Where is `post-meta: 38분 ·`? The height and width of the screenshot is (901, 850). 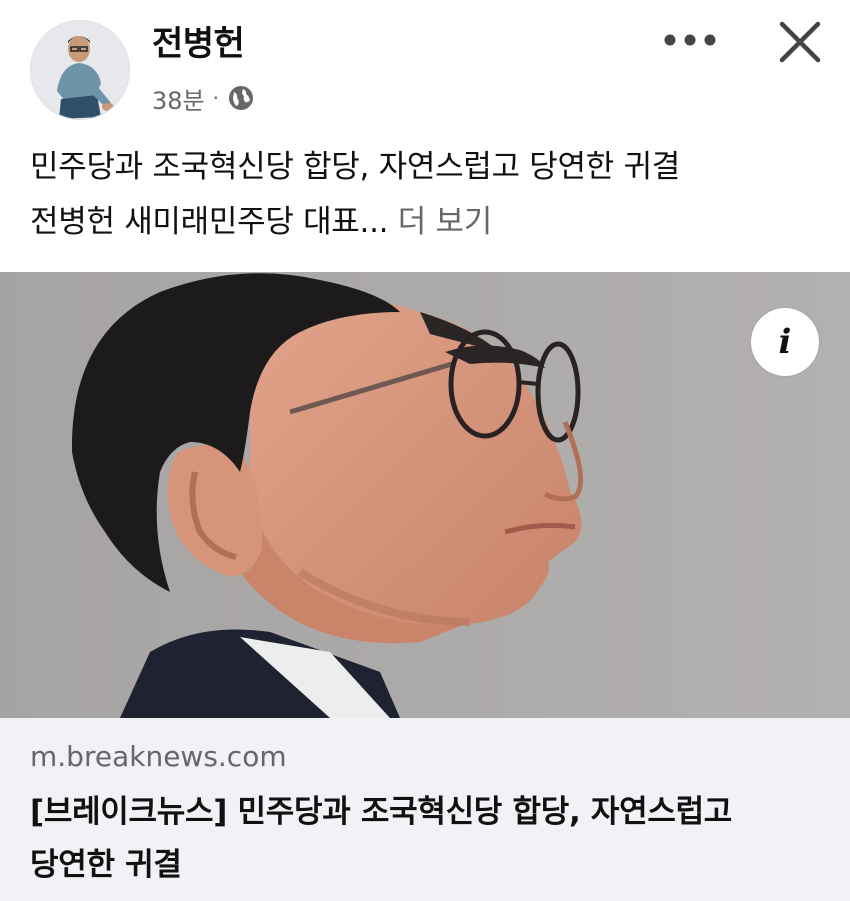
post-meta: 38분 · is located at coordinates (203, 98).